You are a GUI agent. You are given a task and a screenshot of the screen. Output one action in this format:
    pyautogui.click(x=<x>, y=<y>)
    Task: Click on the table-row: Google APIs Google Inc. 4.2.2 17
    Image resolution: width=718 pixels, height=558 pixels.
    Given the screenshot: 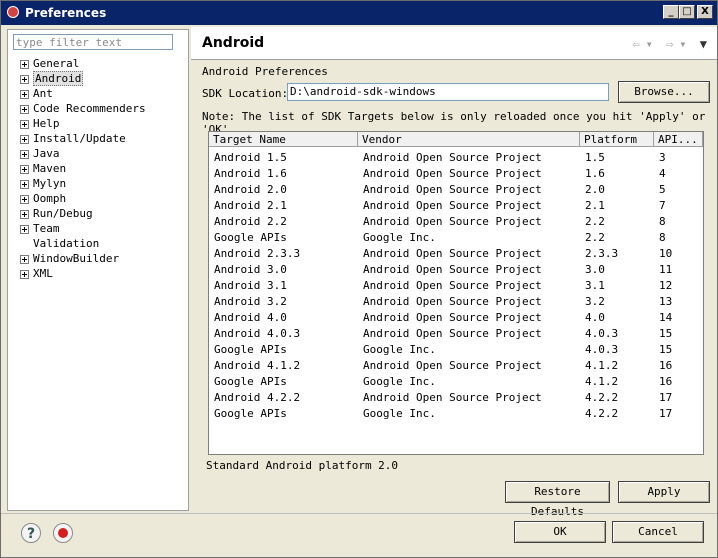 What is the action you would take?
    pyautogui.click(x=456, y=414)
    